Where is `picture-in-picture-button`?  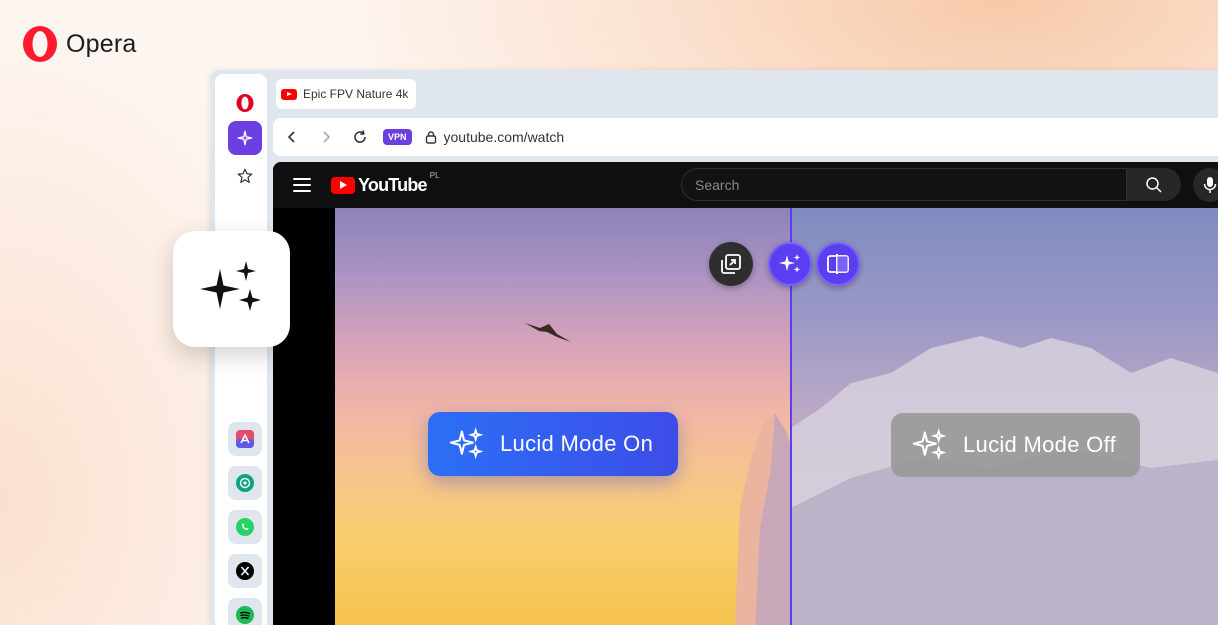 picture-in-picture-button is located at coordinates (731, 264).